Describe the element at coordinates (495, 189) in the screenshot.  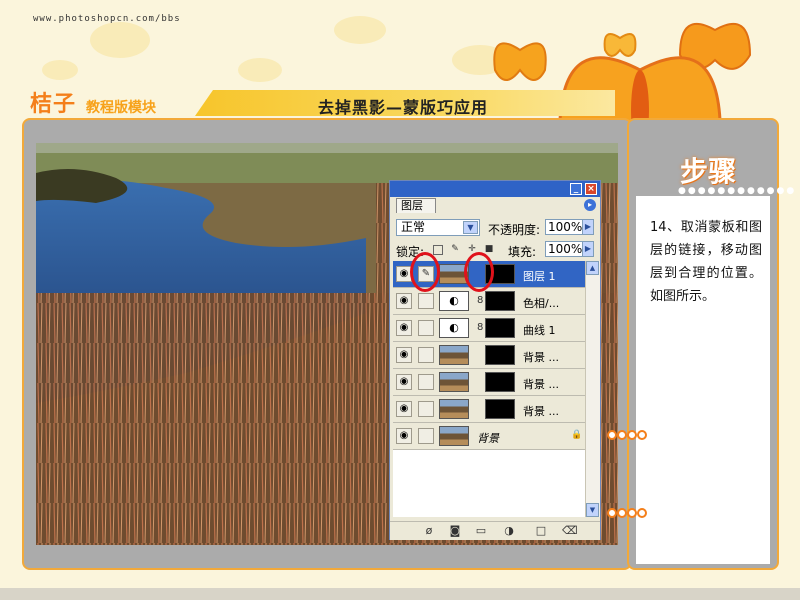
I see `palette-titlebar` at that location.